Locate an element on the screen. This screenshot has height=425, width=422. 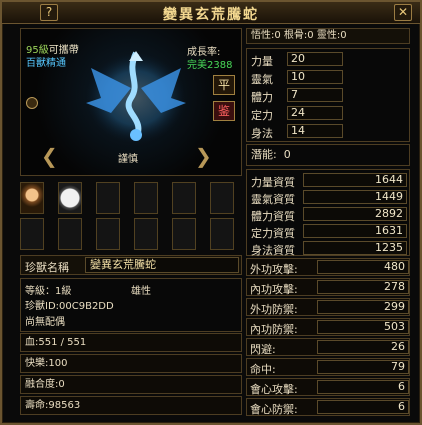
skill-badge: 百獸精通 is located at coordinates (46, 63).